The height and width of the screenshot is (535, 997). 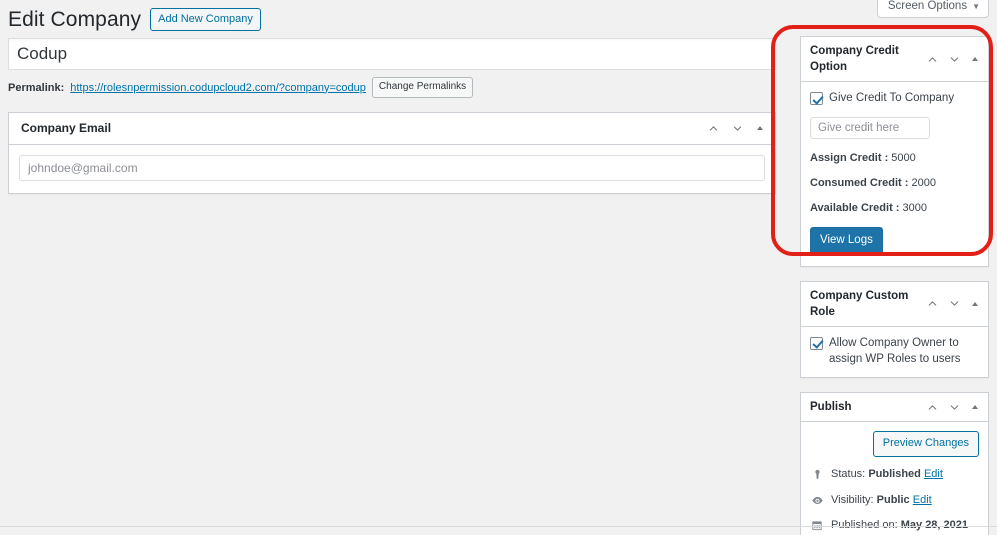 I want to click on status-text: Status: Published Edit, so click(x=905, y=475).